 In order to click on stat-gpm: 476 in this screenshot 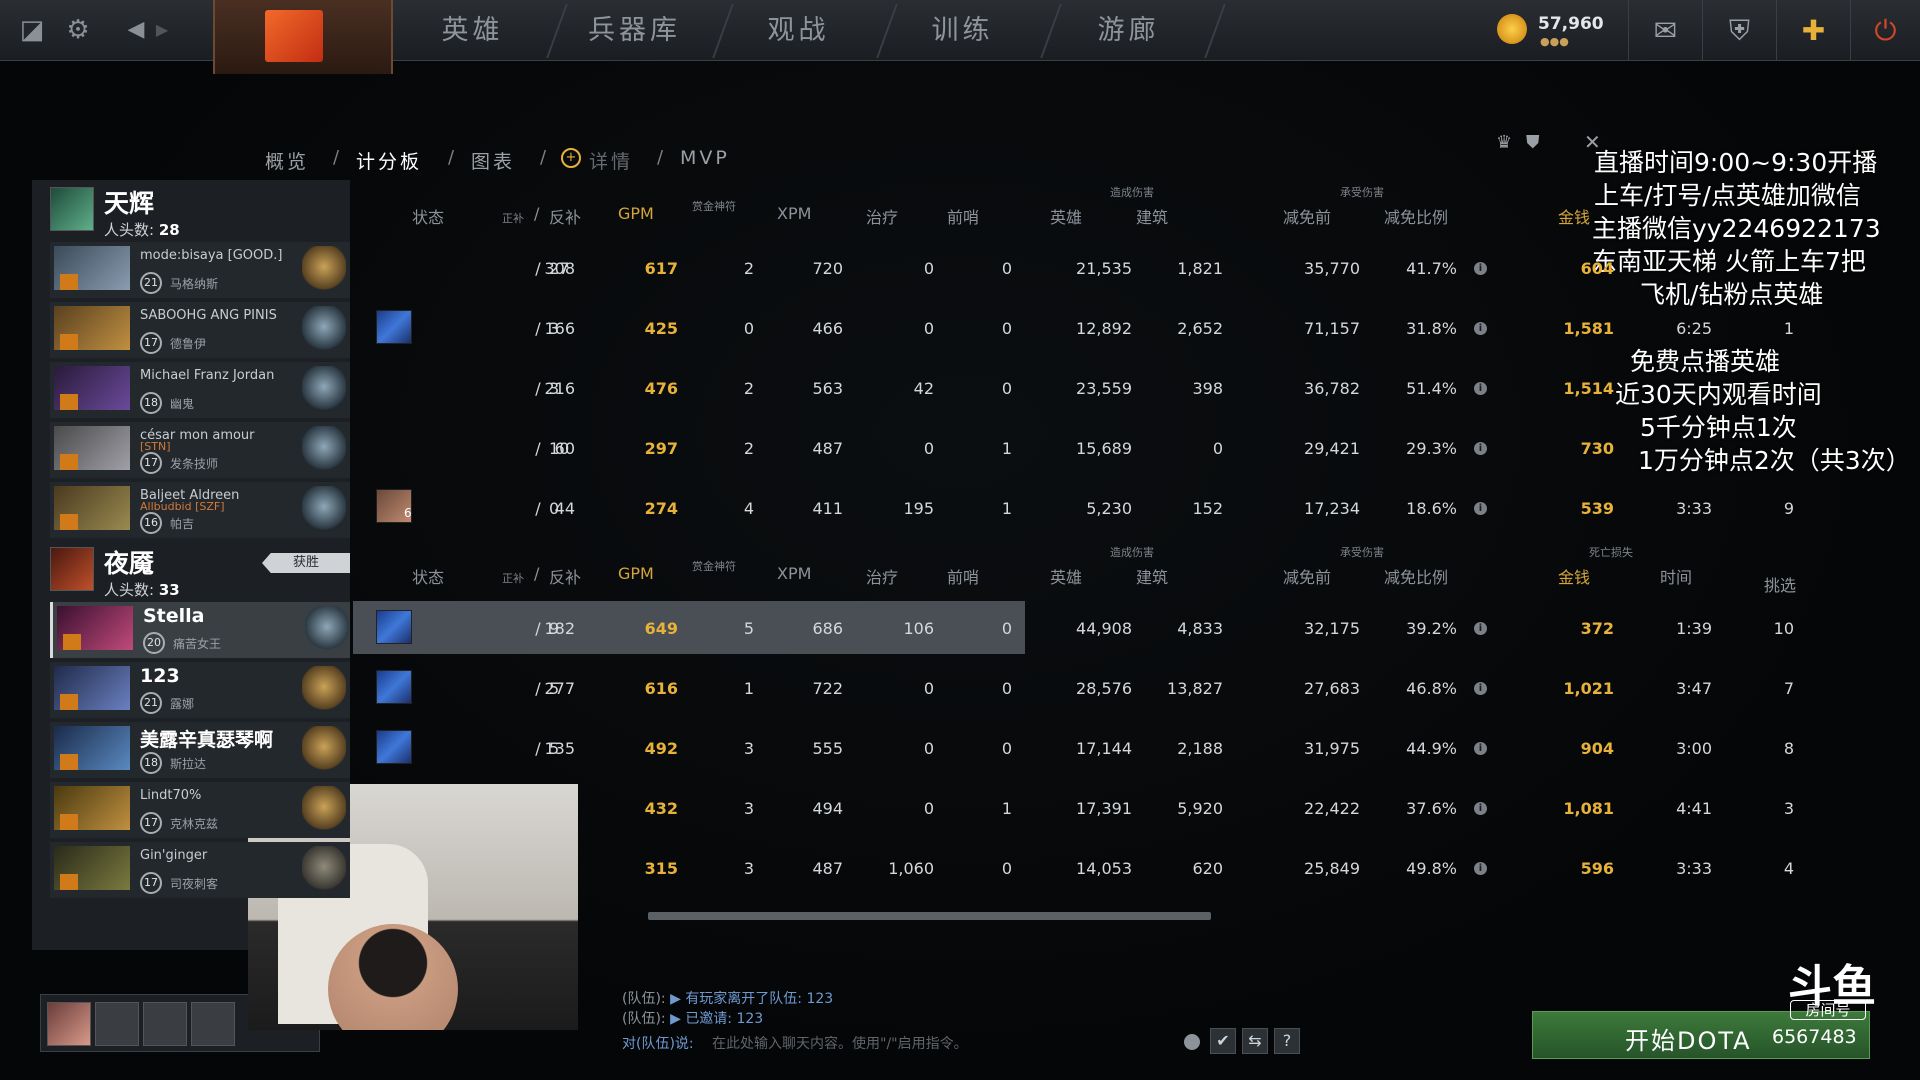, I will do `click(661, 388)`.